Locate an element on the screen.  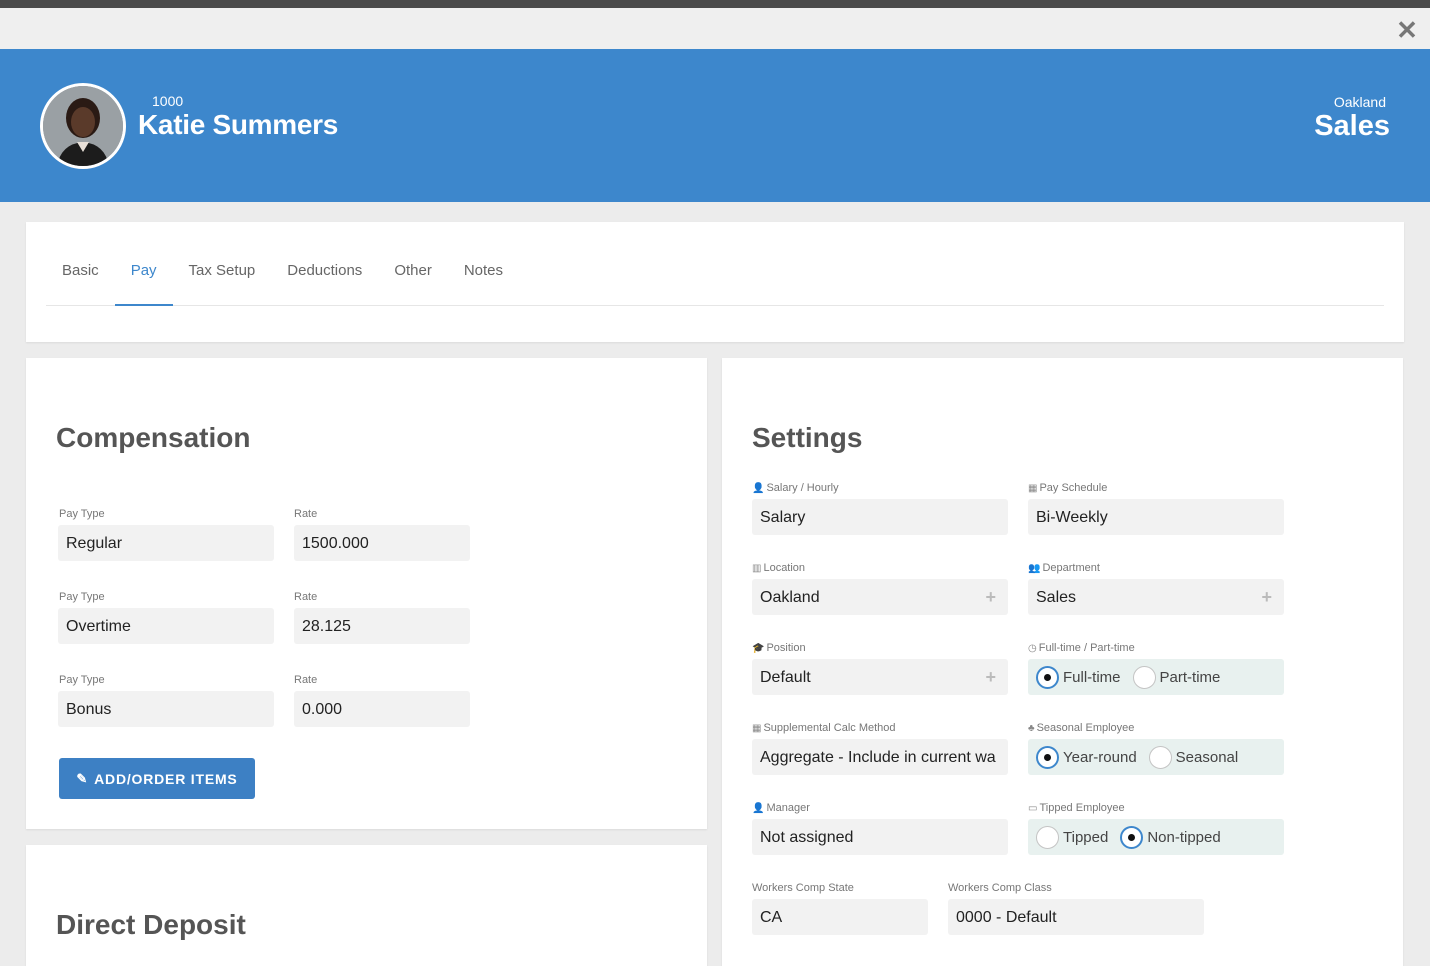
pay-type-field: Overtime is located at coordinates (166, 626).